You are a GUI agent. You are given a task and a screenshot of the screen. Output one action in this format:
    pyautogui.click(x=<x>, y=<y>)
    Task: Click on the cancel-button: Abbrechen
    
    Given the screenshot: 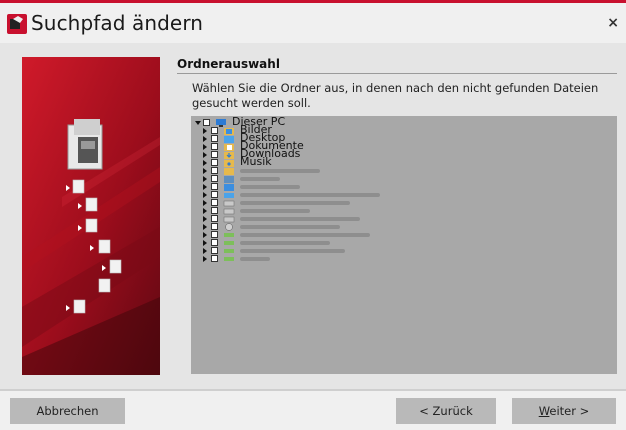 What is the action you would take?
    pyautogui.click(x=67, y=411)
    